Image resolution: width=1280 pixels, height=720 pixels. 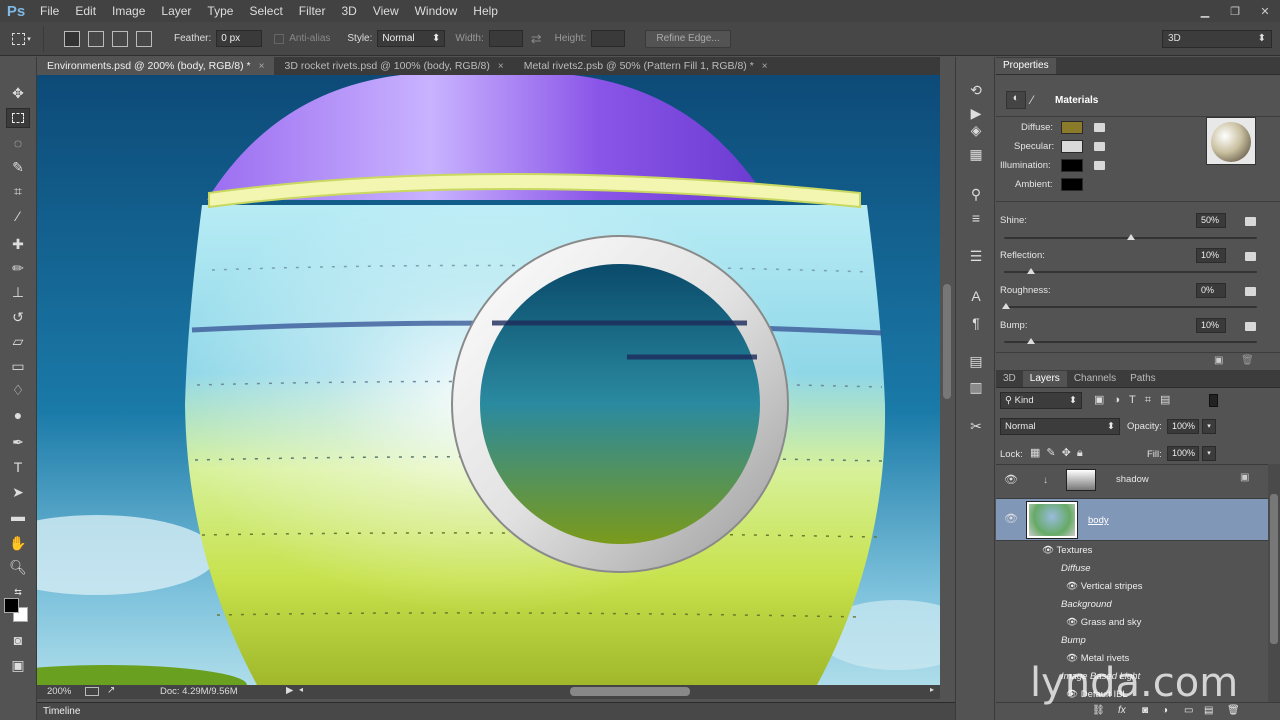 I want to click on fill-dropdown-icon: ▾, so click(x=1209, y=453).